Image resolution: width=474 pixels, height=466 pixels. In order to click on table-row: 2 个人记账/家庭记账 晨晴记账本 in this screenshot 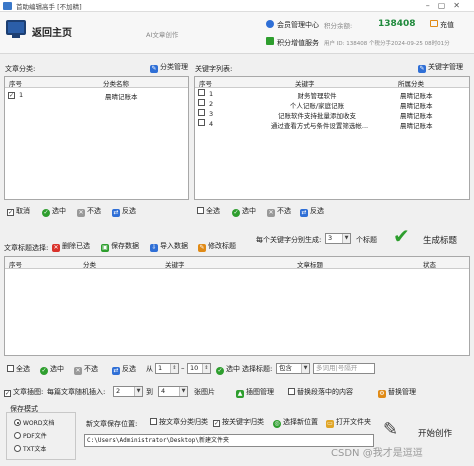, I will do `click(332, 104)`.